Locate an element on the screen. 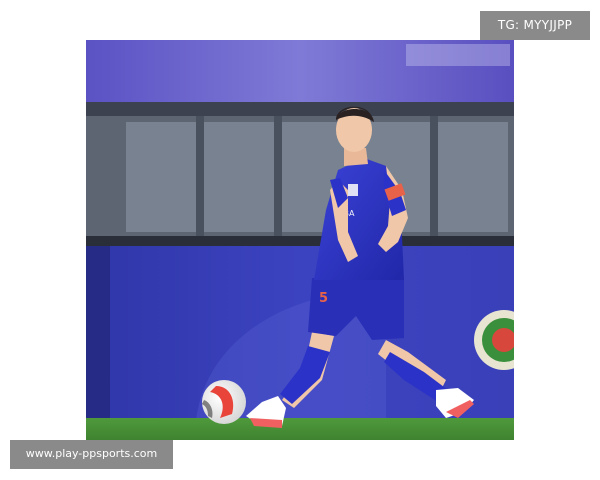 The image size is (600, 480). website-watermark: www.play-ppsports.com is located at coordinates (91, 454).